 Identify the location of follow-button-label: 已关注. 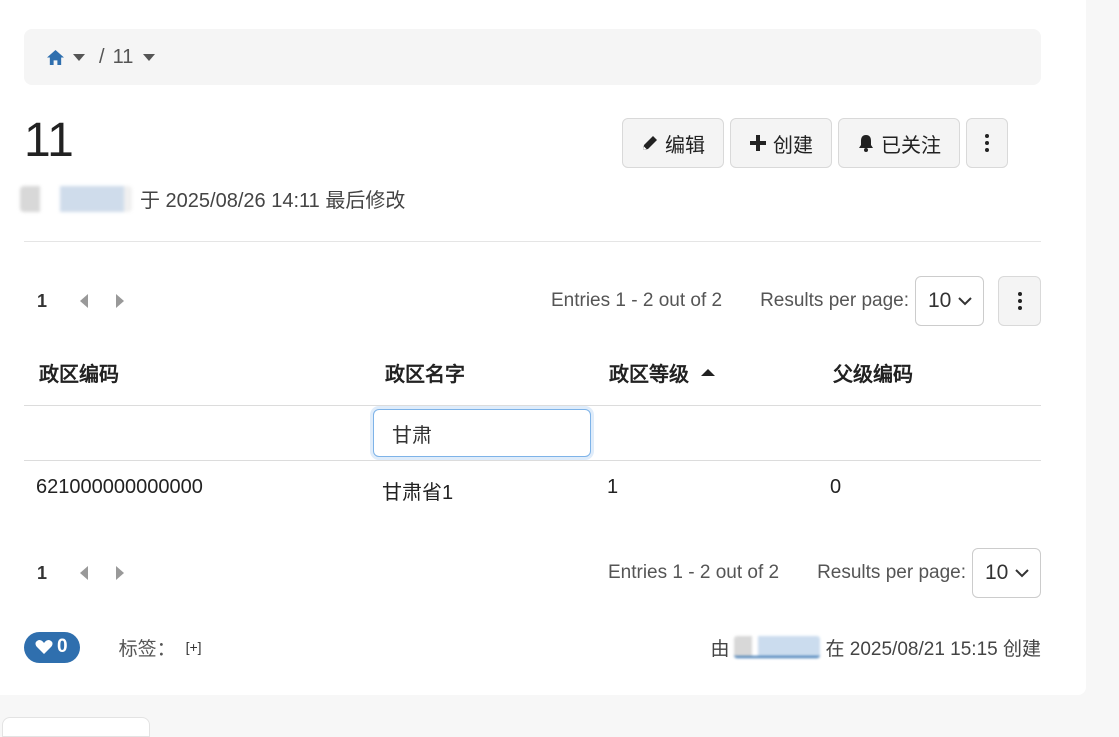
(911, 145).